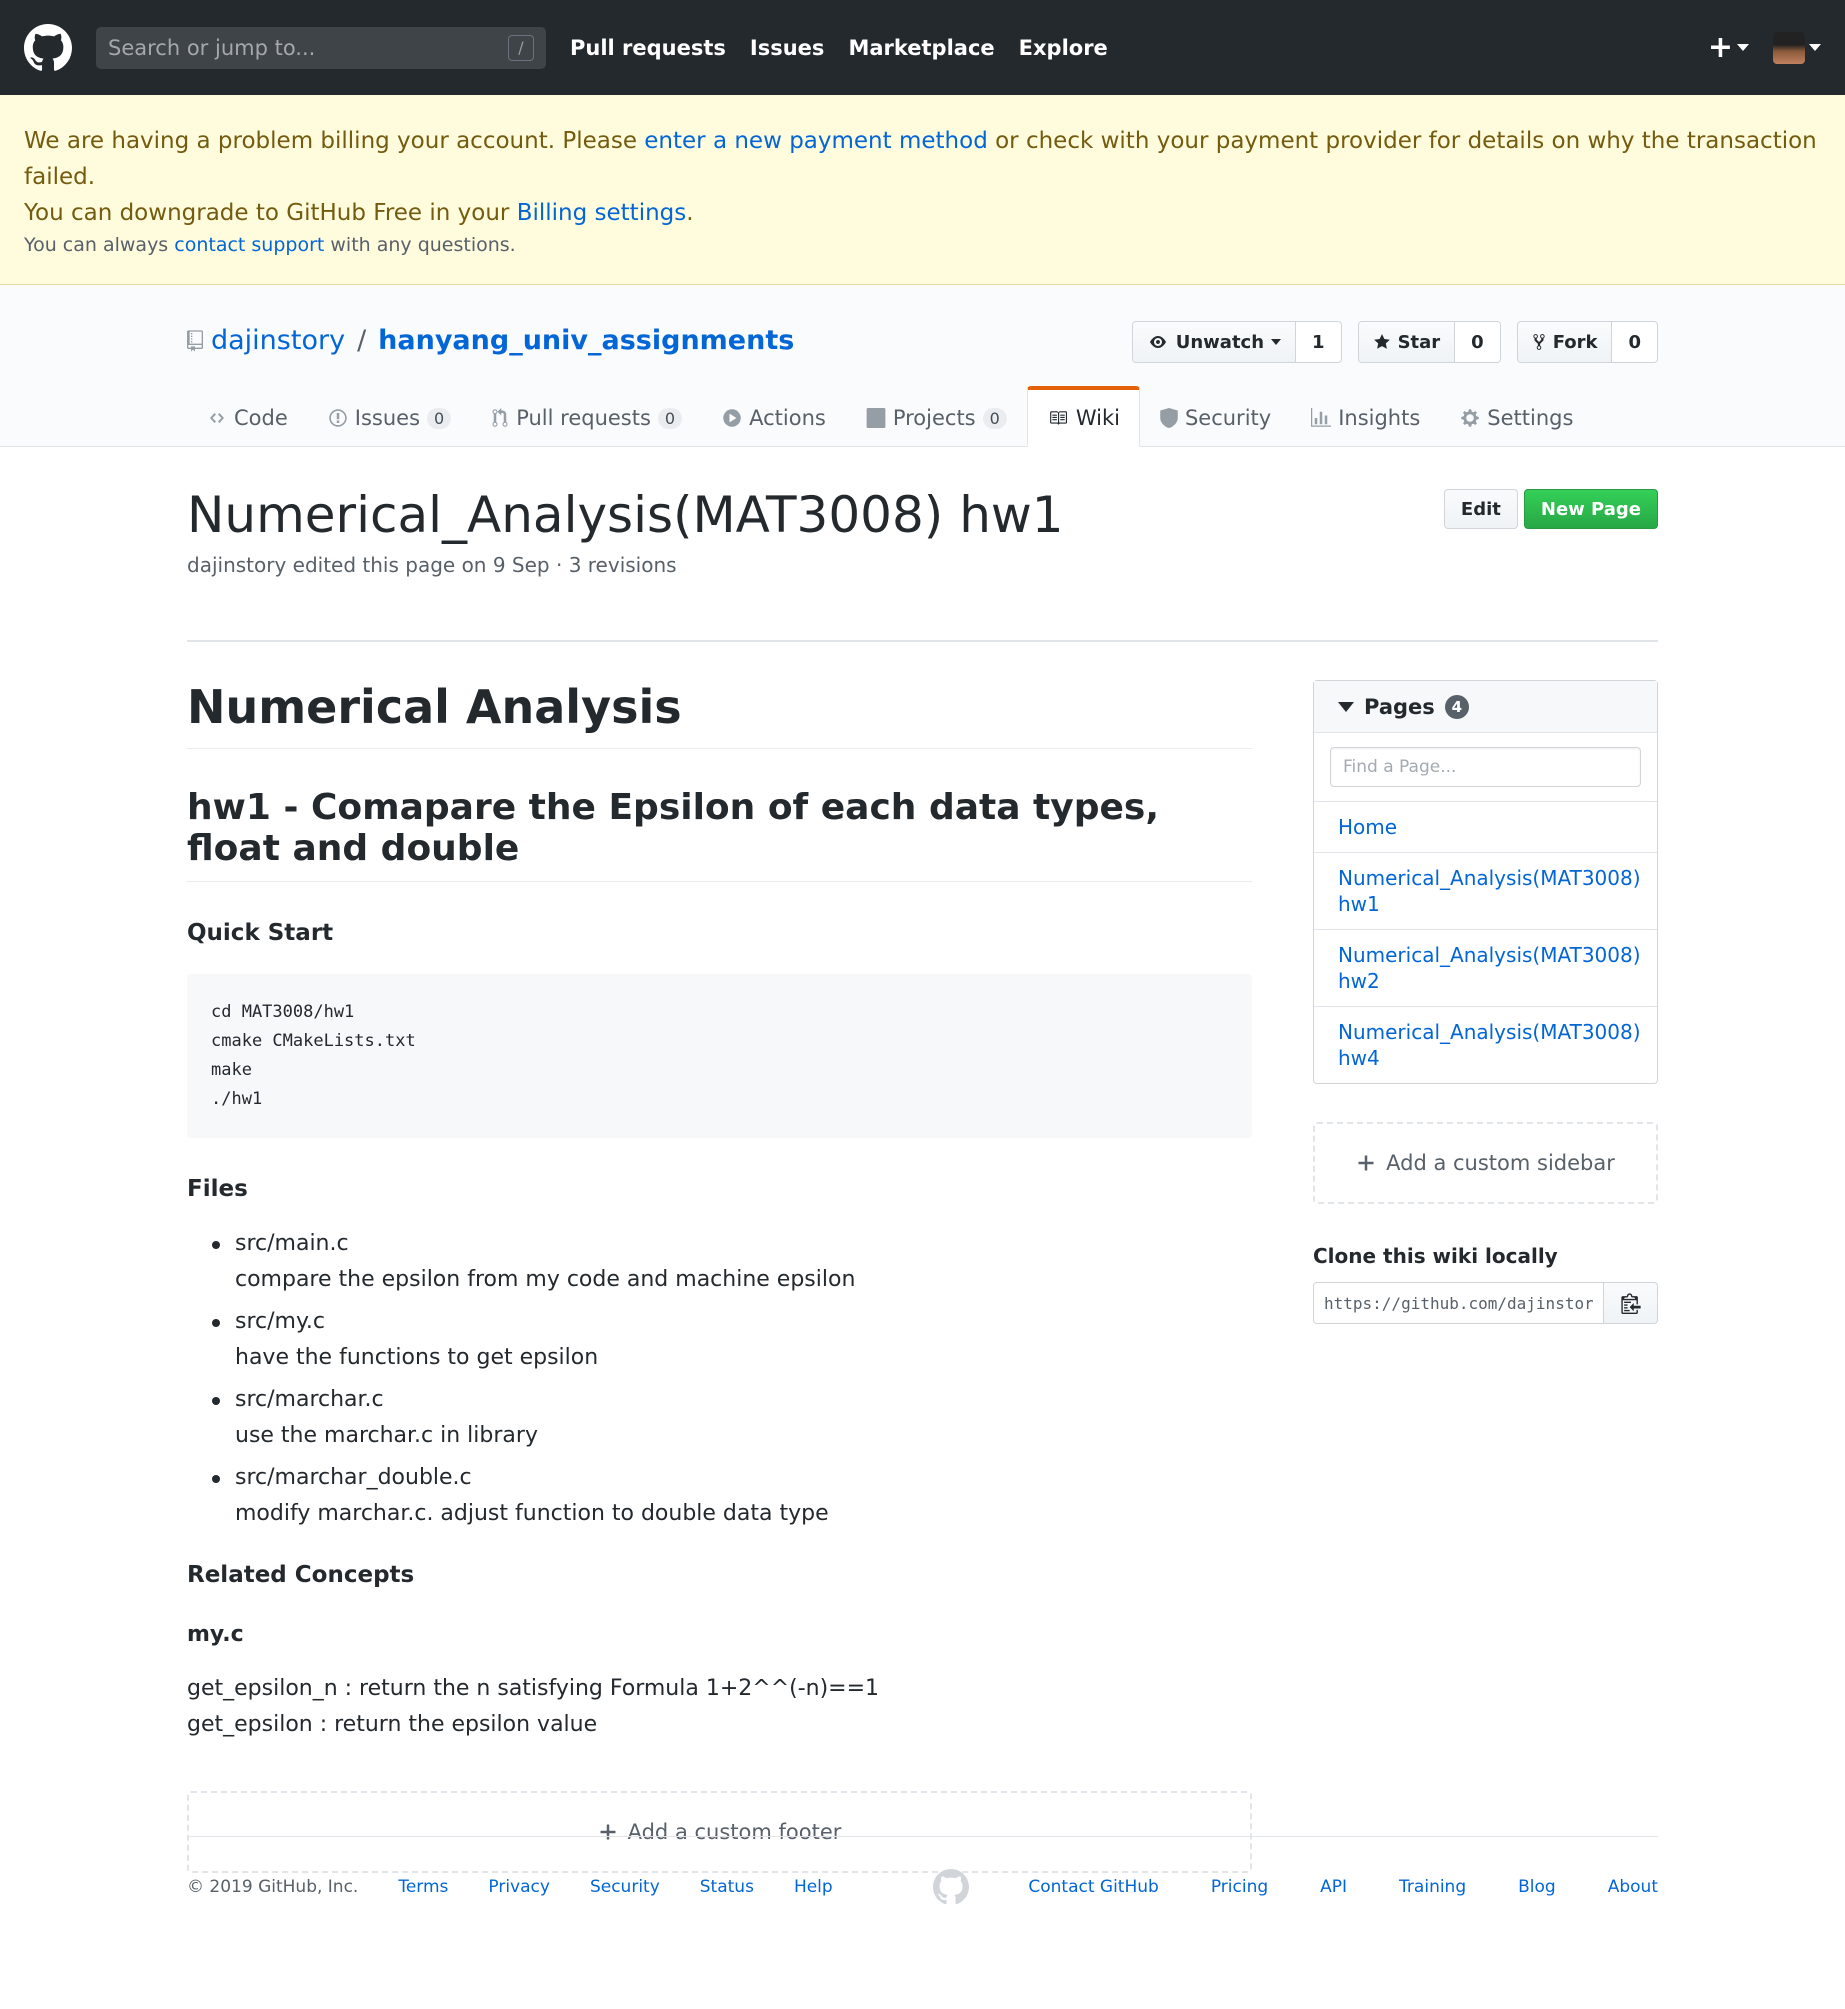 This screenshot has height=2009, width=1845. Describe the element at coordinates (1480, 509) in the screenshot. I see `edit-button: Edit` at that location.